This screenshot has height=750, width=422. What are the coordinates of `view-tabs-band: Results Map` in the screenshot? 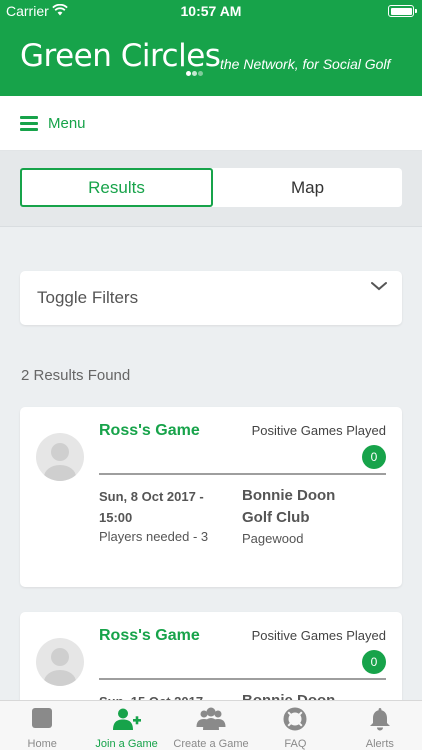 It's located at (211, 189).